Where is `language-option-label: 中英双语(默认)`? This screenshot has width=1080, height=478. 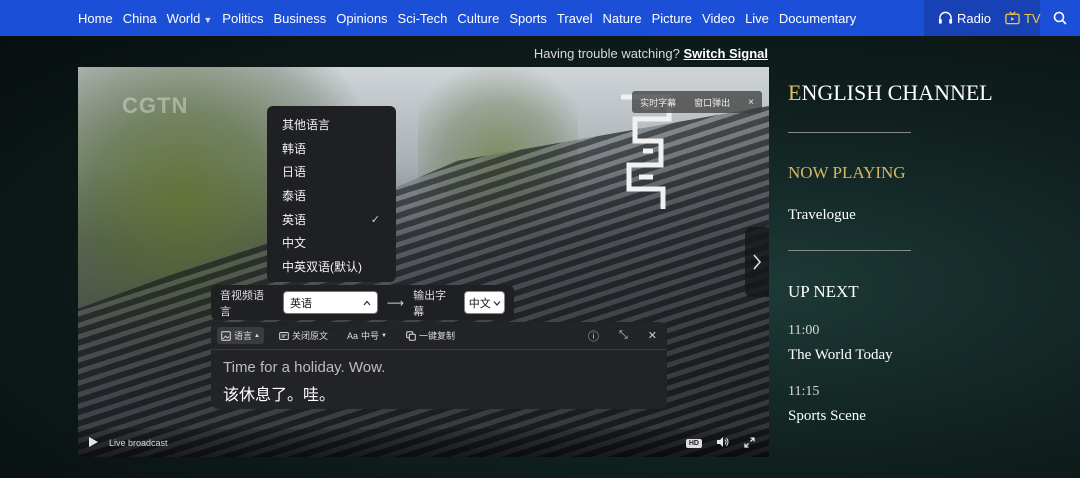
language-option-label: 中英双语(默认) is located at coordinates (322, 266).